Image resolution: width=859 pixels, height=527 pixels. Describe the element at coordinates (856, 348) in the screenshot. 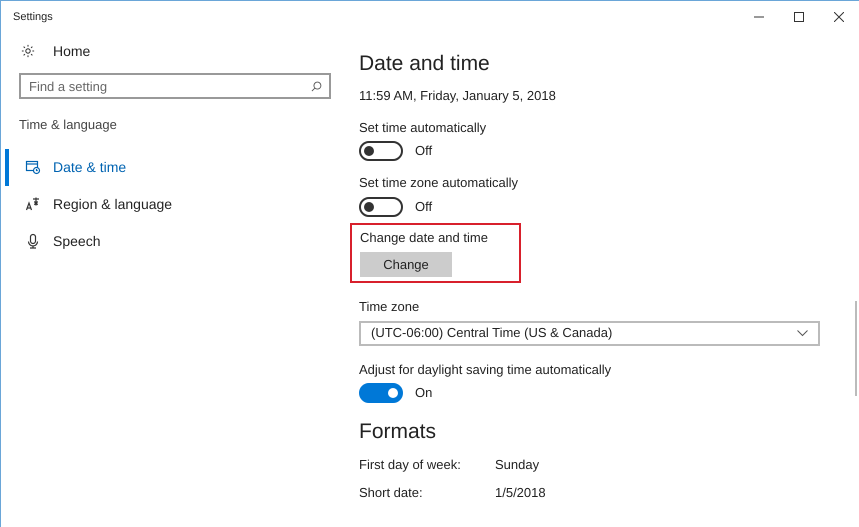

I see `scrollbar-thumb` at that location.